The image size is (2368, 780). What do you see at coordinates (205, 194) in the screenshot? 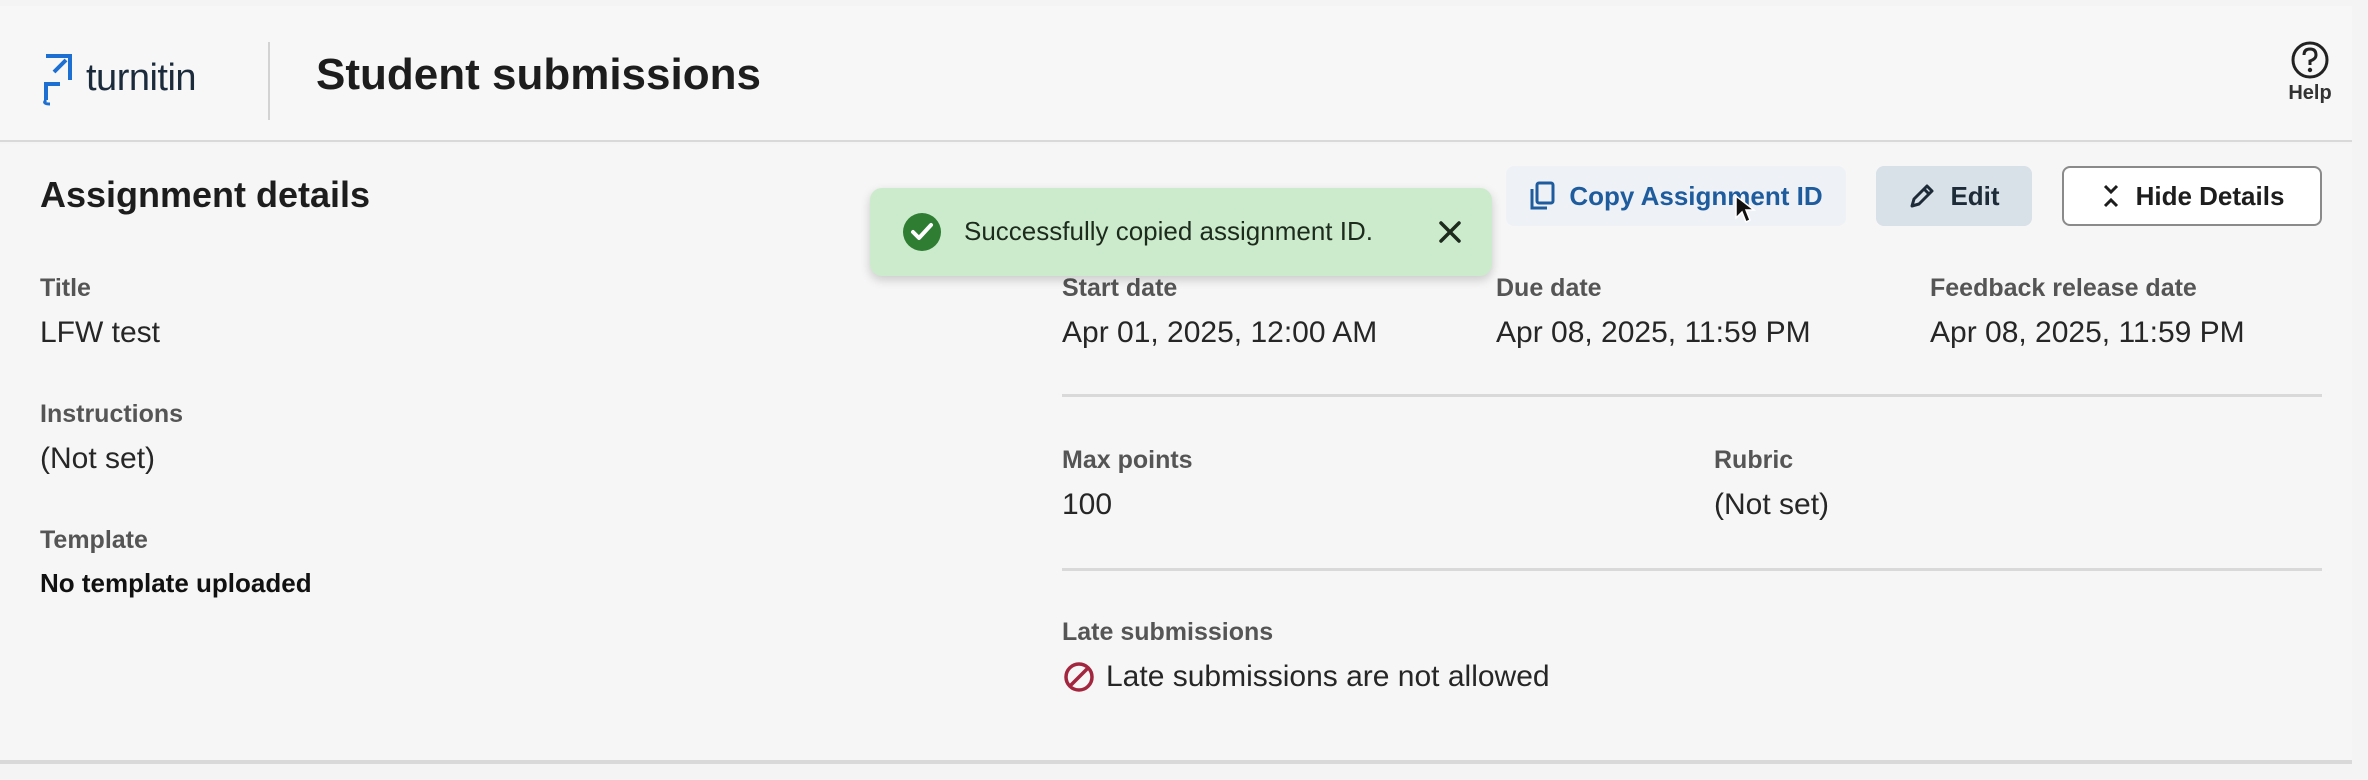
I see `section-title: Assignment details` at bounding box center [205, 194].